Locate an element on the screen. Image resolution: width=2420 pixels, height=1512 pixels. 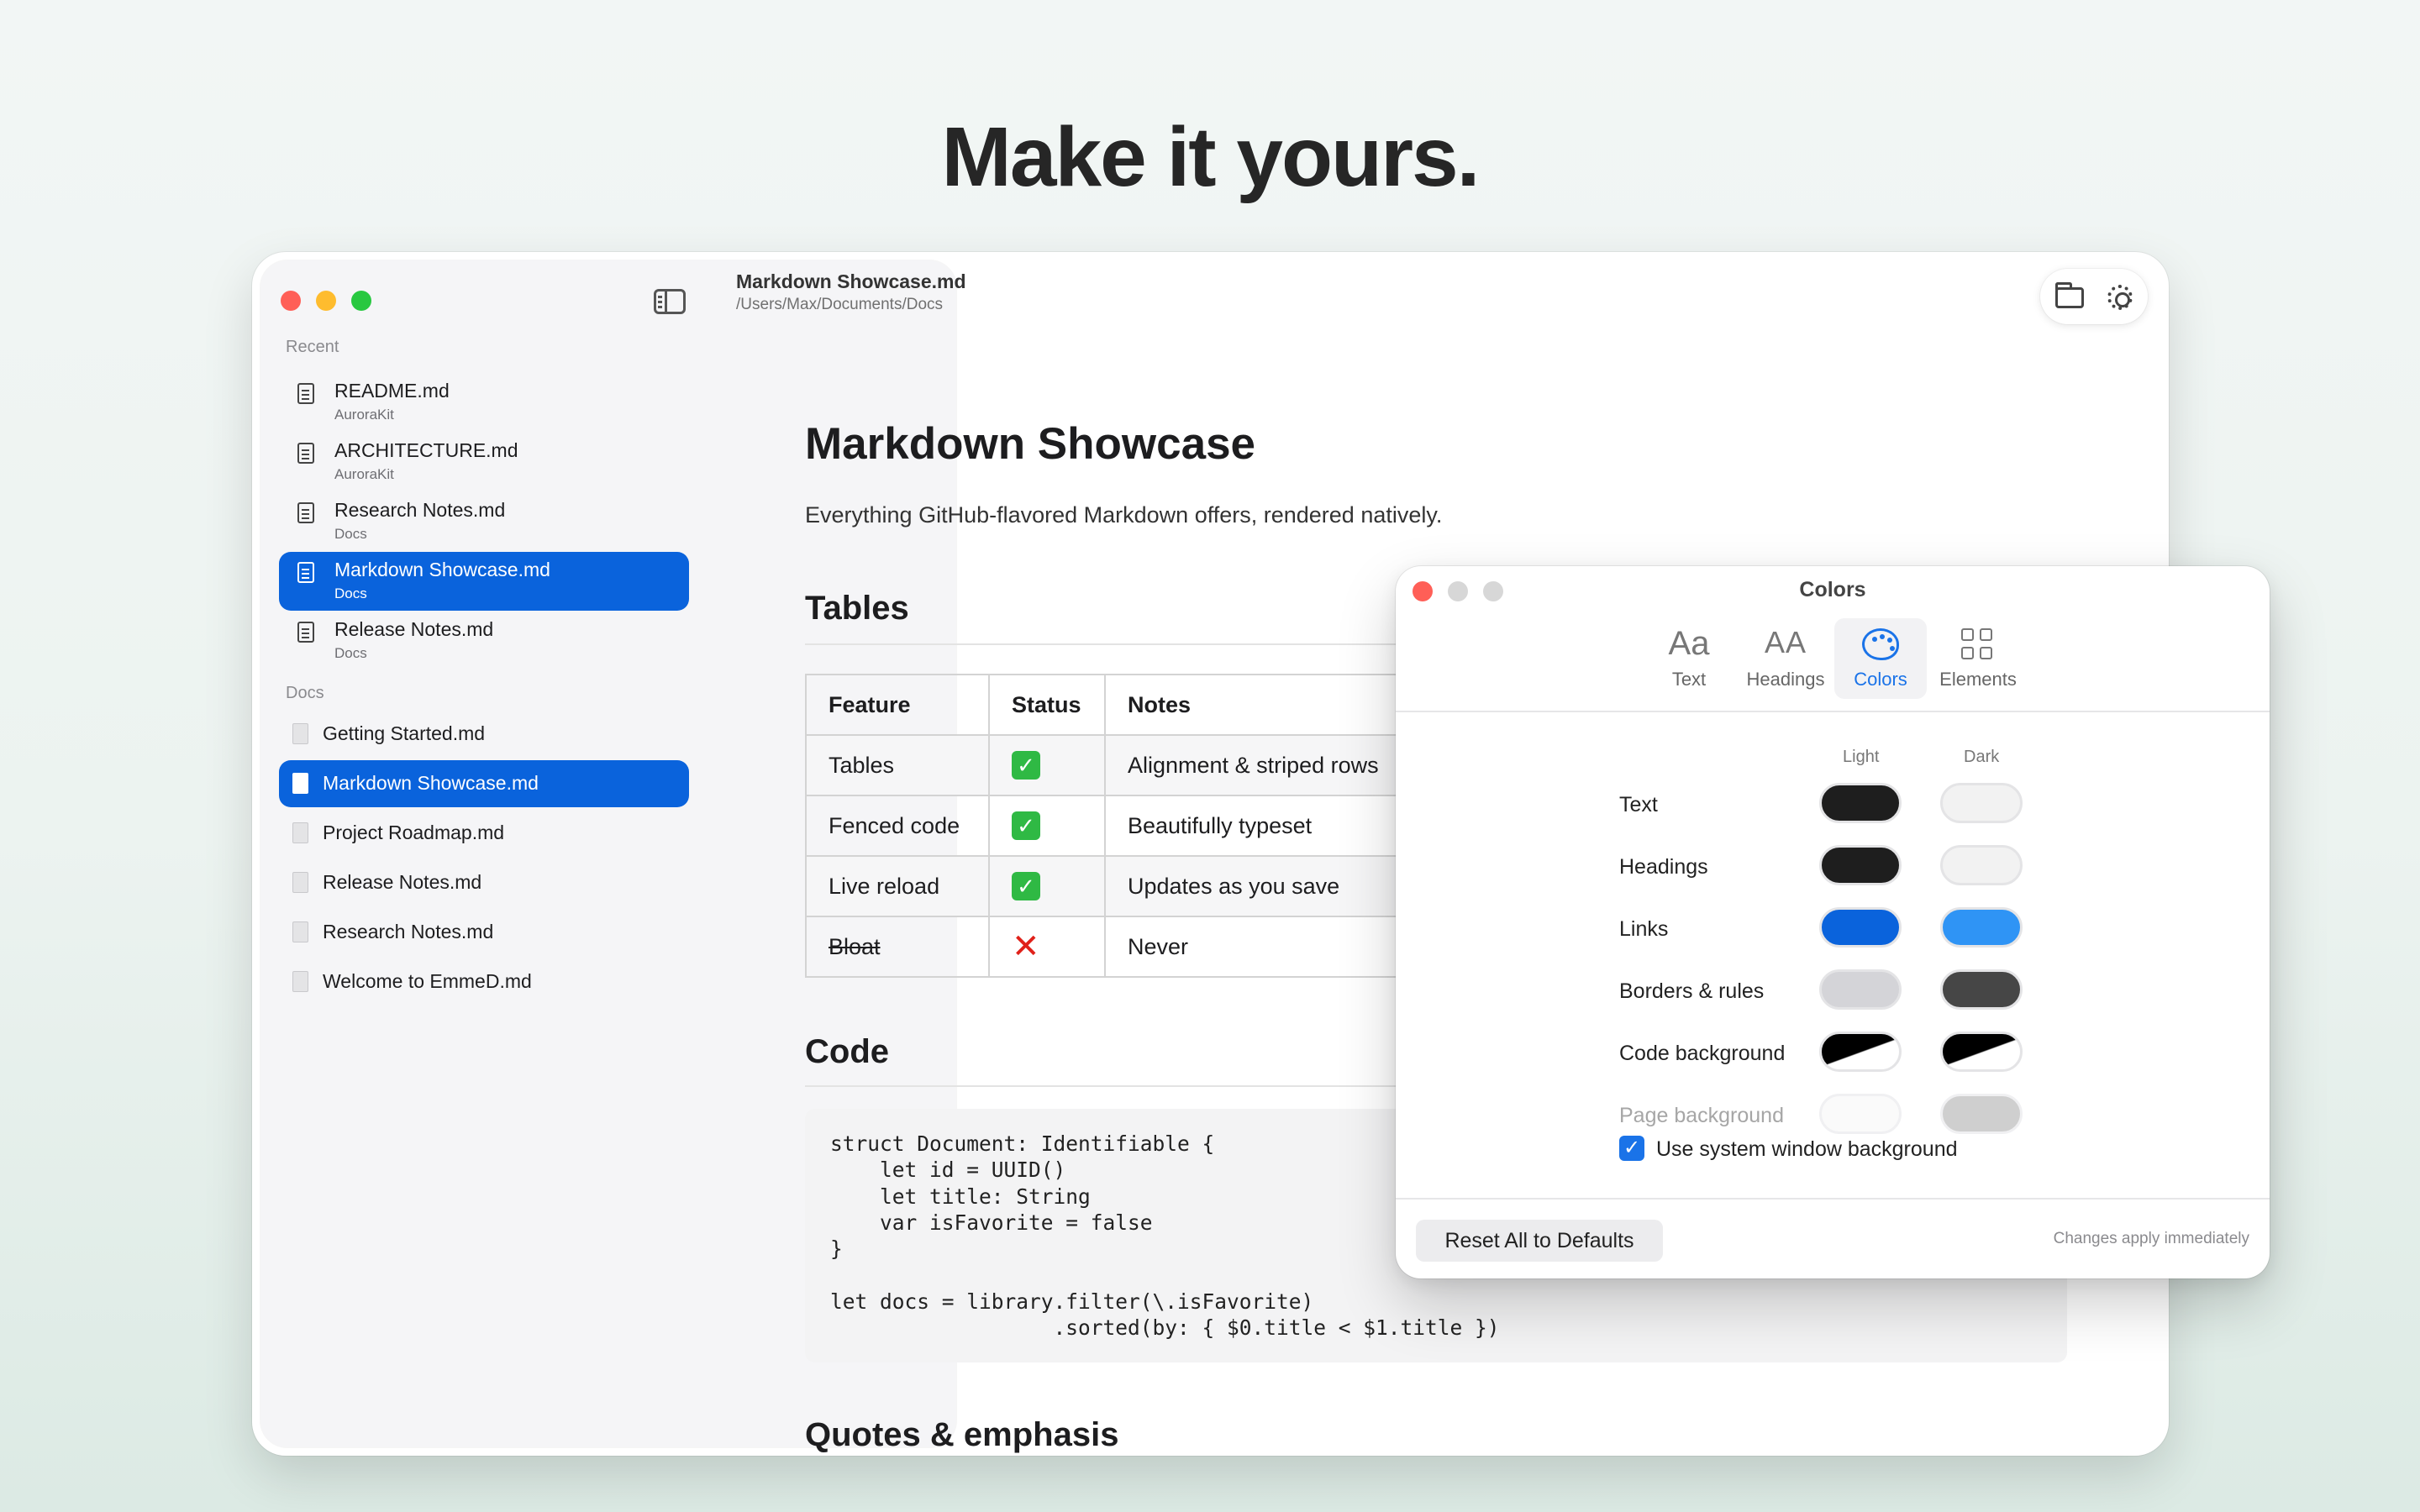
docs-file-name: Markdown Showcase.md is located at coordinates (431, 783).